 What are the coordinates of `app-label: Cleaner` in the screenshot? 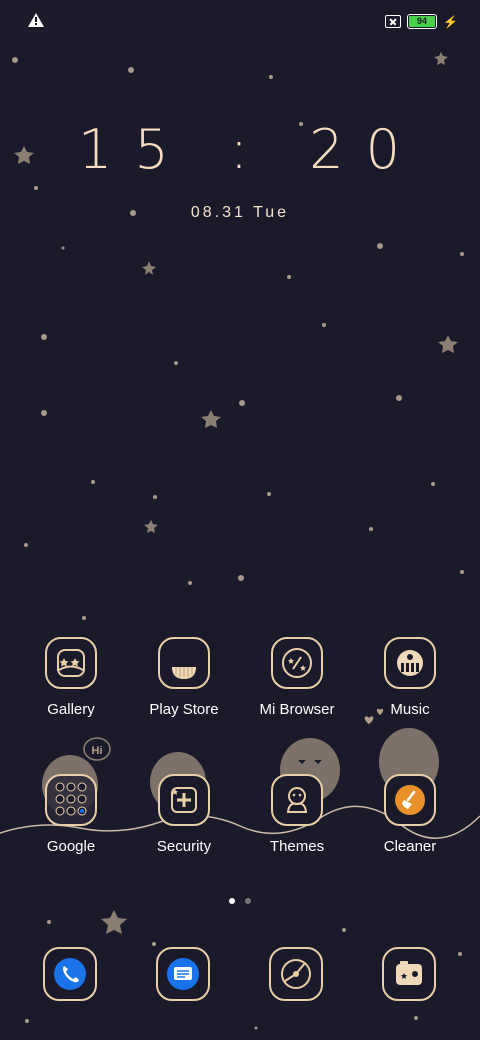 It's located at (410, 846).